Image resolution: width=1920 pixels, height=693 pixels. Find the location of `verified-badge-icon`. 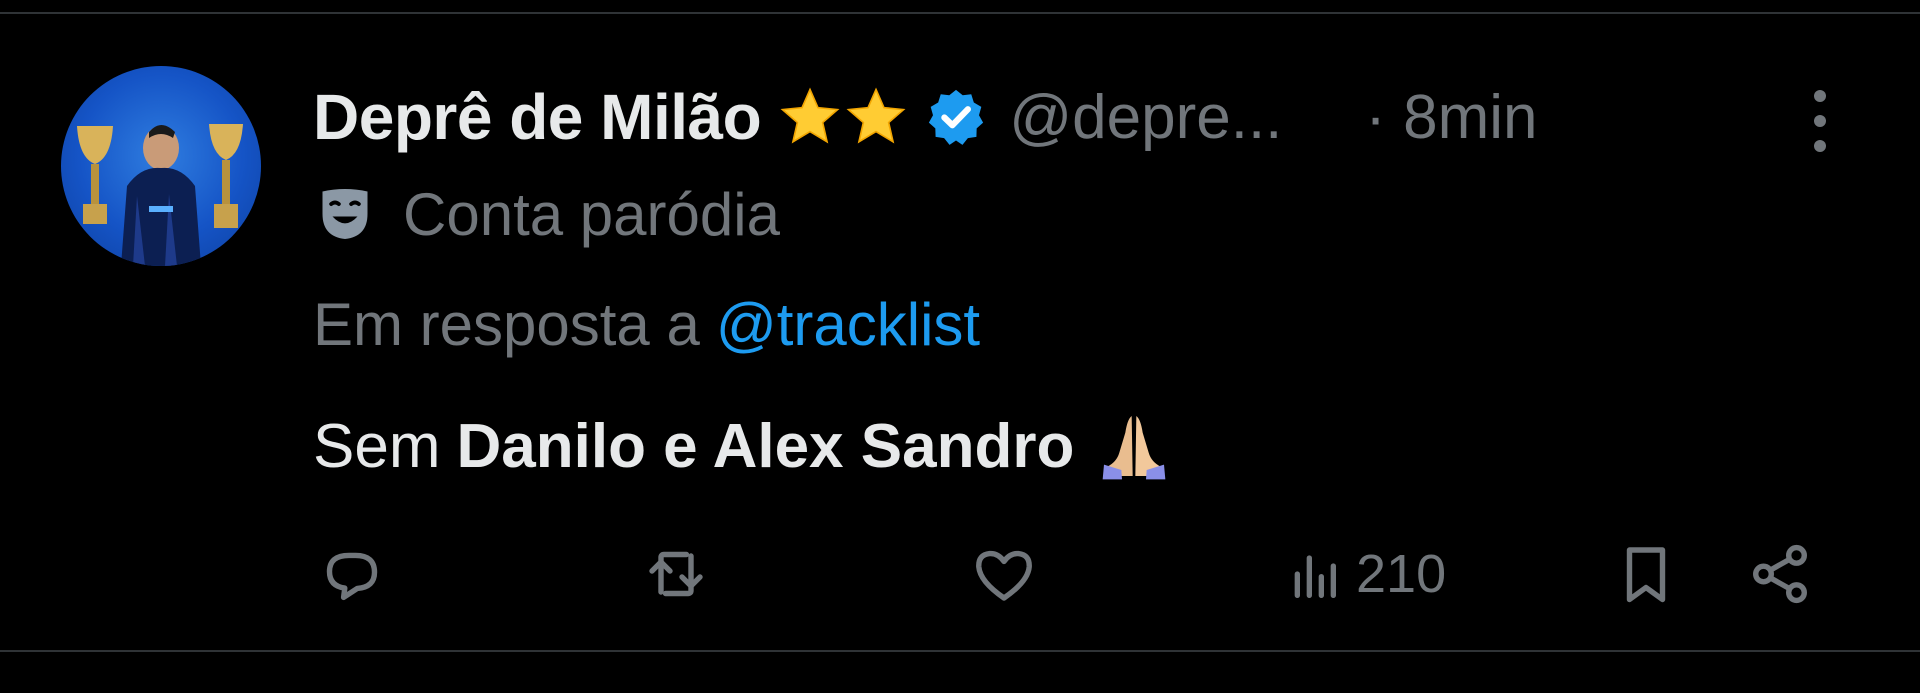

verified-badge-icon is located at coordinates (956, 117).